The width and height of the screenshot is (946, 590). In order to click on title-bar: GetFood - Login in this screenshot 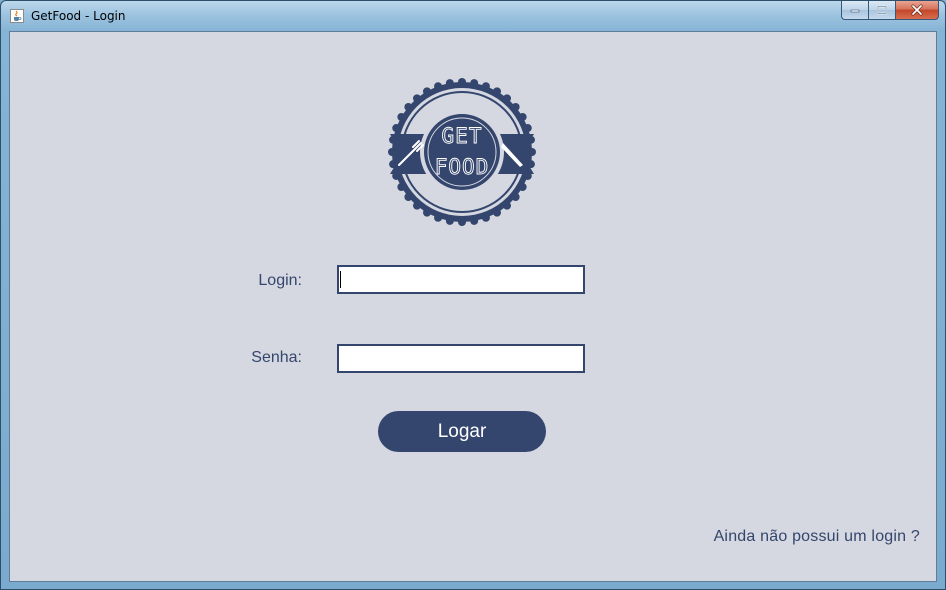, I will do `click(473, 16)`.